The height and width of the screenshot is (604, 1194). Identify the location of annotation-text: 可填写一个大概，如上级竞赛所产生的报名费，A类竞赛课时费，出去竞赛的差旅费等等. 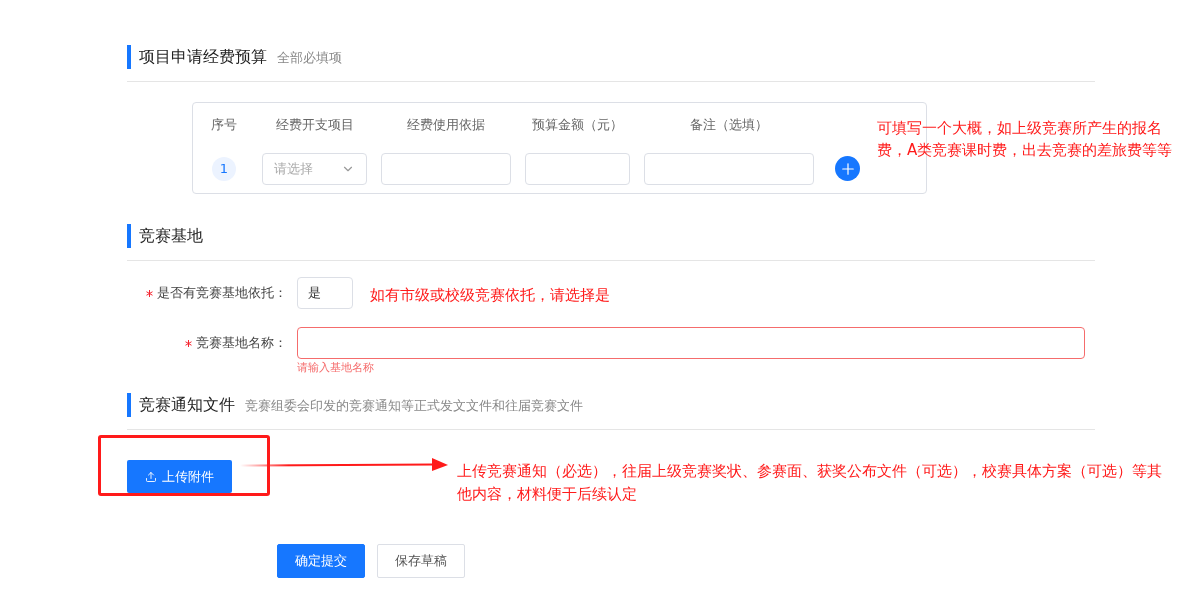
(1025, 139).